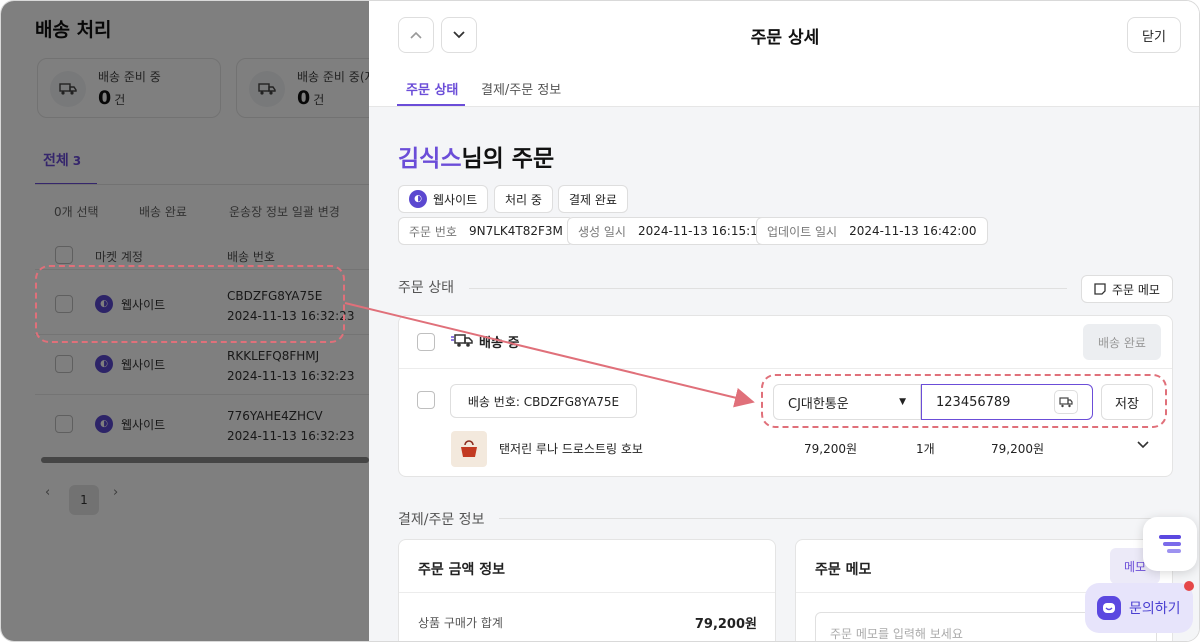 Image resolution: width=1200 pixels, height=642 pixels. I want to click on section-payment-info: 결제/주문 정보, so click(441, 520).